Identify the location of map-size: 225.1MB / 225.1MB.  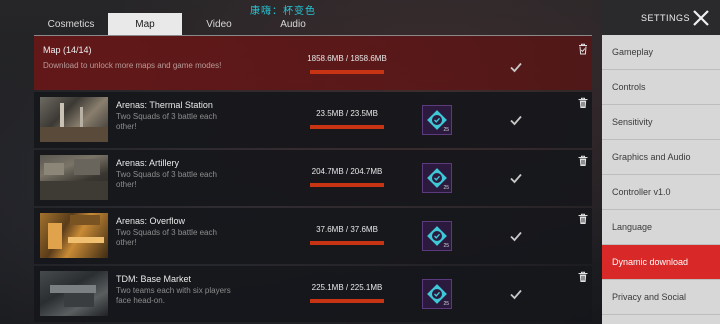
(347, 287).